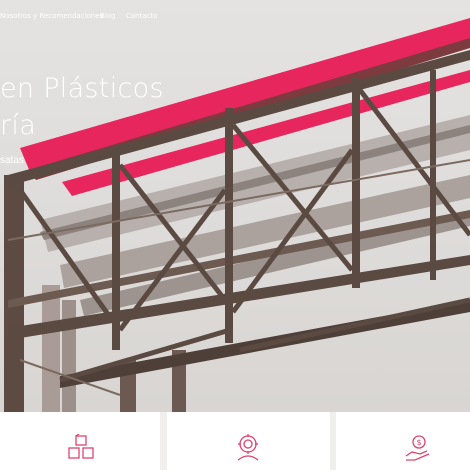 The height and width of the screenshot is (470, 470). I want to click on nav-link-contacto: Contacto, so click(142, 16).